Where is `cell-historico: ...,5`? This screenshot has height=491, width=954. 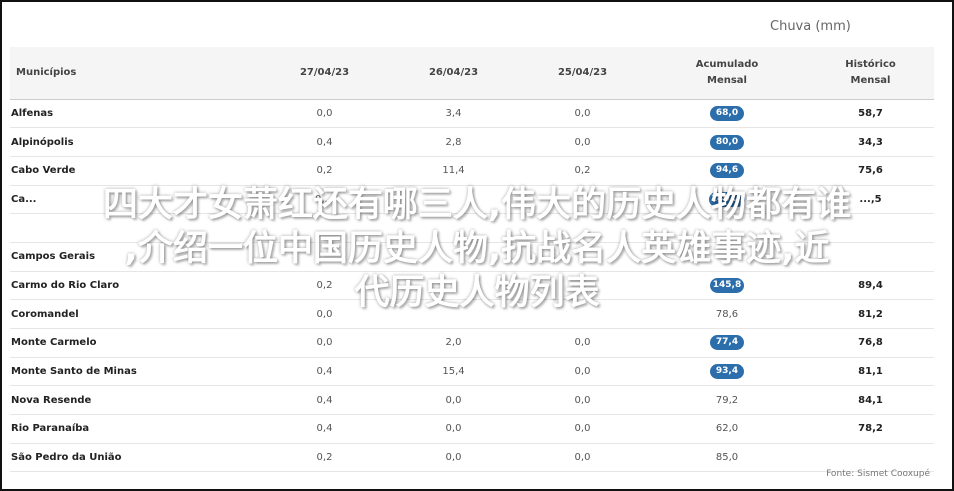
cell-historico: ...,5 is located at coordinates (870, 200).